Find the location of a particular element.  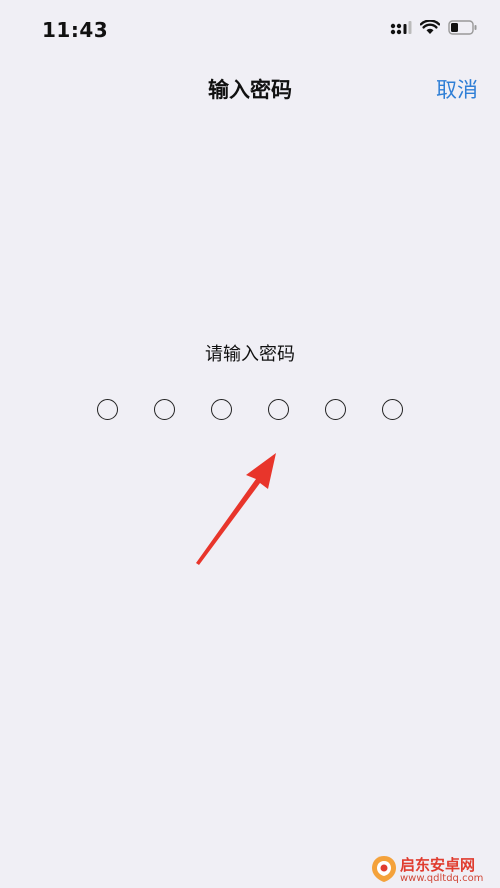

battery-icon is located at coordinates (463, 29).